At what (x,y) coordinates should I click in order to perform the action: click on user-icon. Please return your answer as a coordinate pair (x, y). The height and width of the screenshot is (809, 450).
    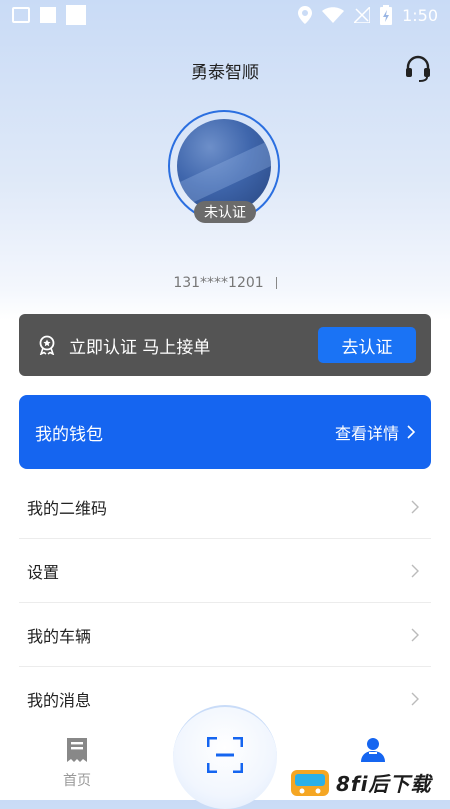
    Looking at the image, I should click on (373, 750).